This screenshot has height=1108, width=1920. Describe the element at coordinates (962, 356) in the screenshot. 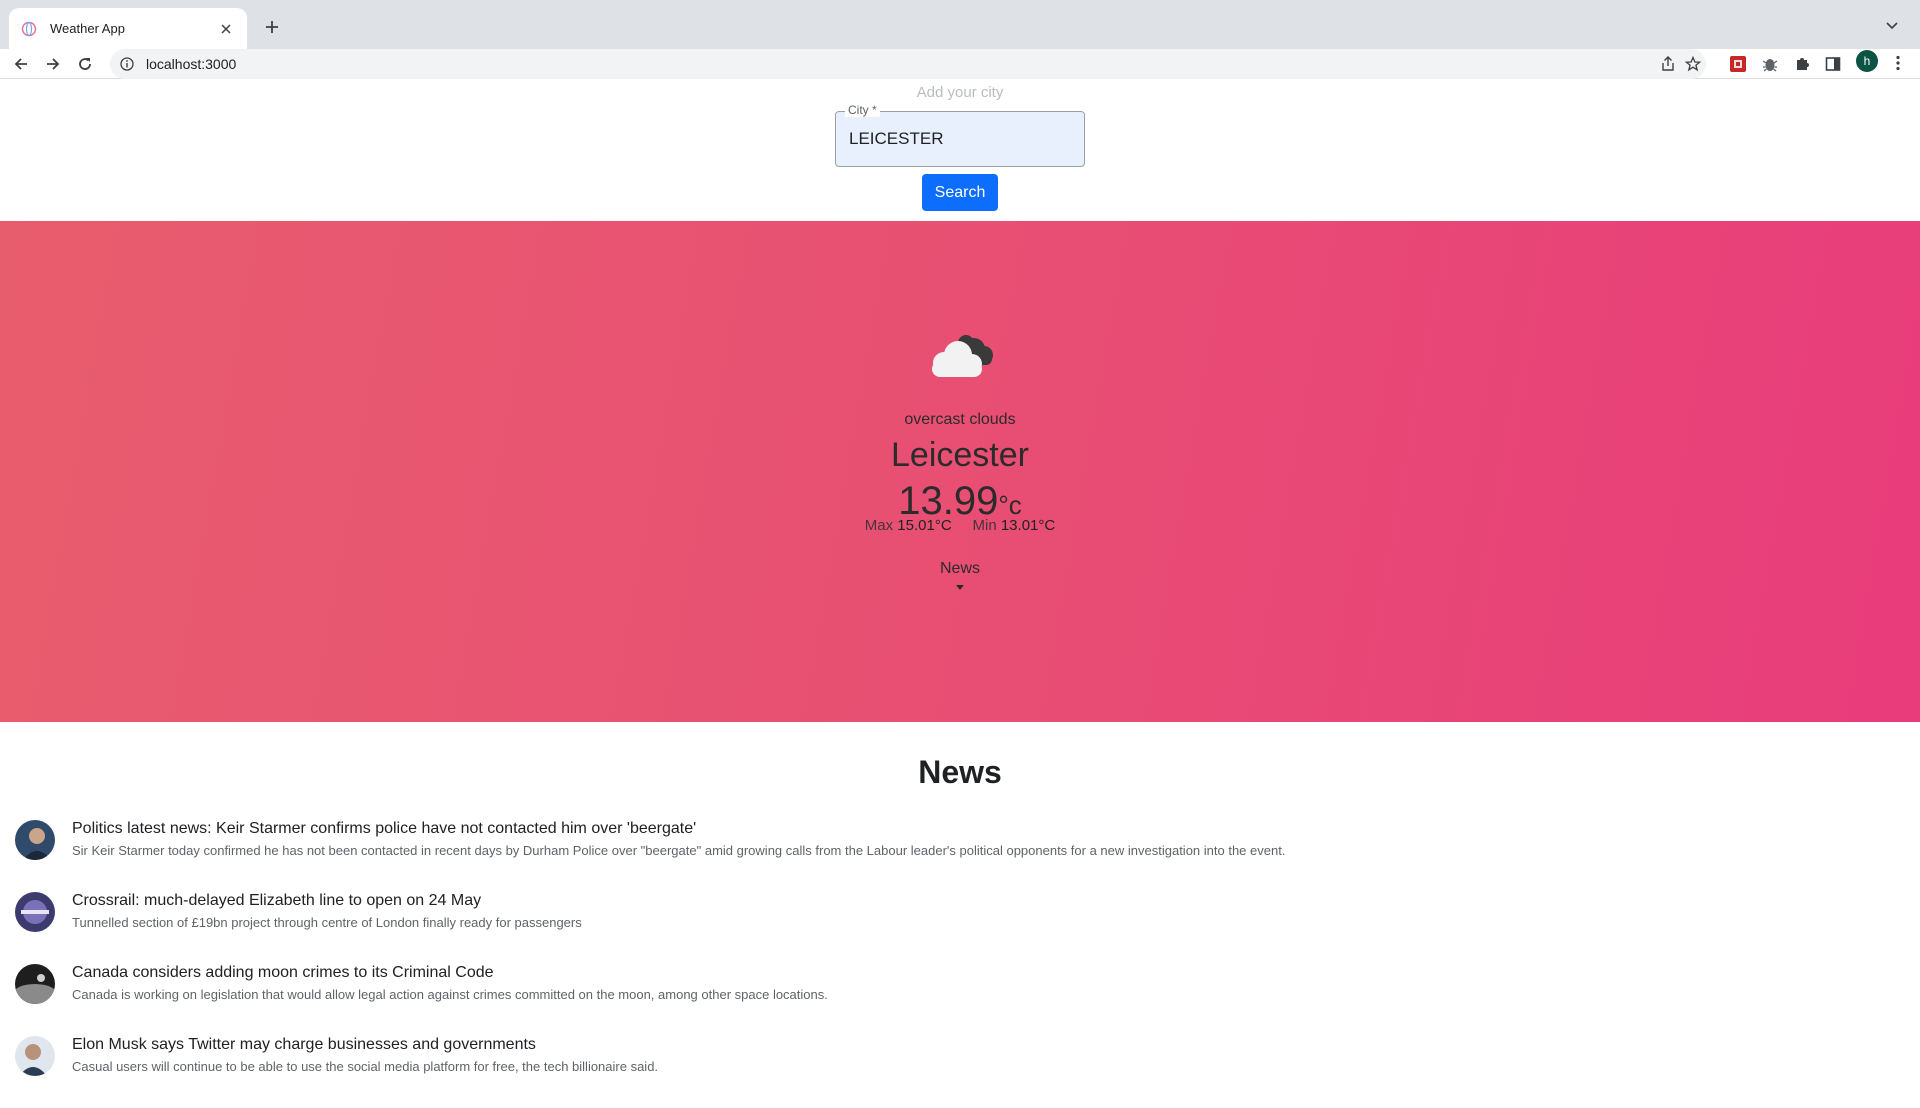

I see `cloud-icon` at that location.